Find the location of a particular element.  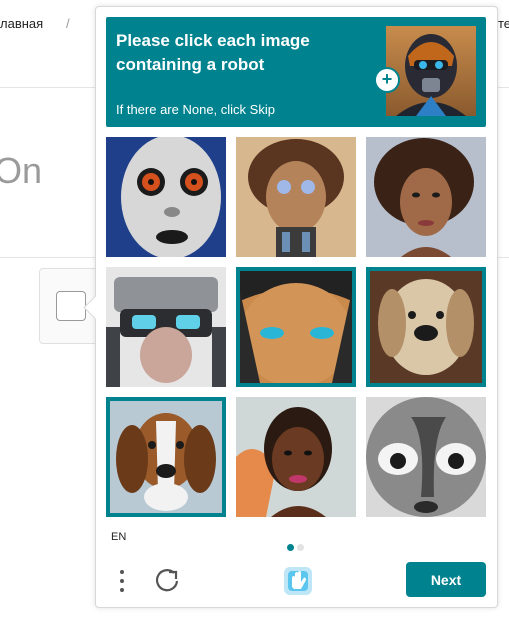

page-indicator is located at coordinates (297, 547).